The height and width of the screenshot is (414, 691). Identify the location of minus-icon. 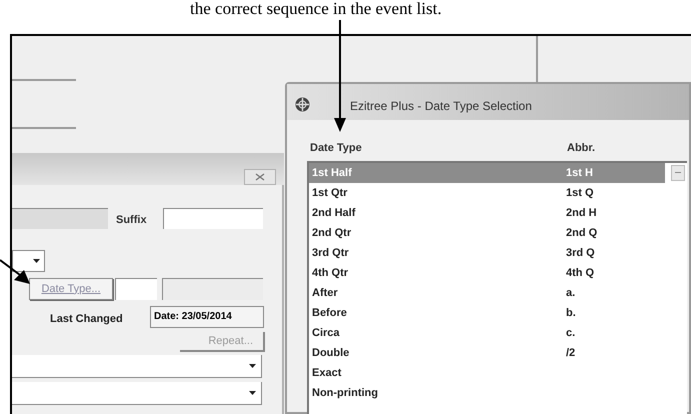
(678, 173).